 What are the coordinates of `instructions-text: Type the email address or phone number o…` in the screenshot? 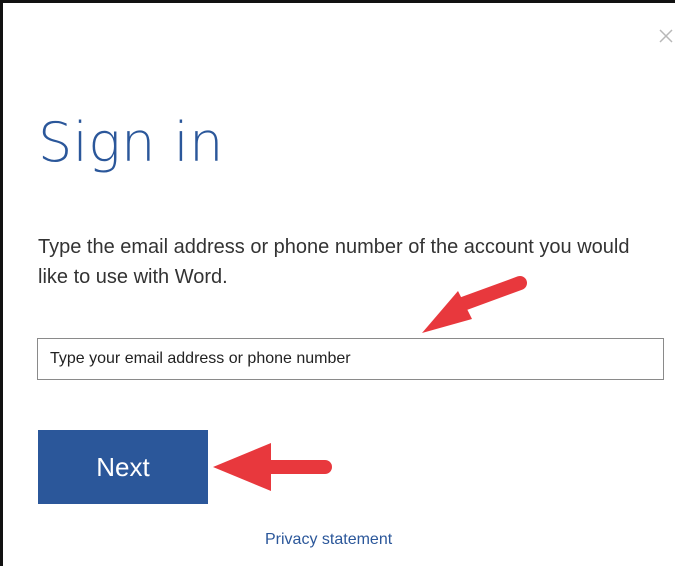 It's located at (334, 262).